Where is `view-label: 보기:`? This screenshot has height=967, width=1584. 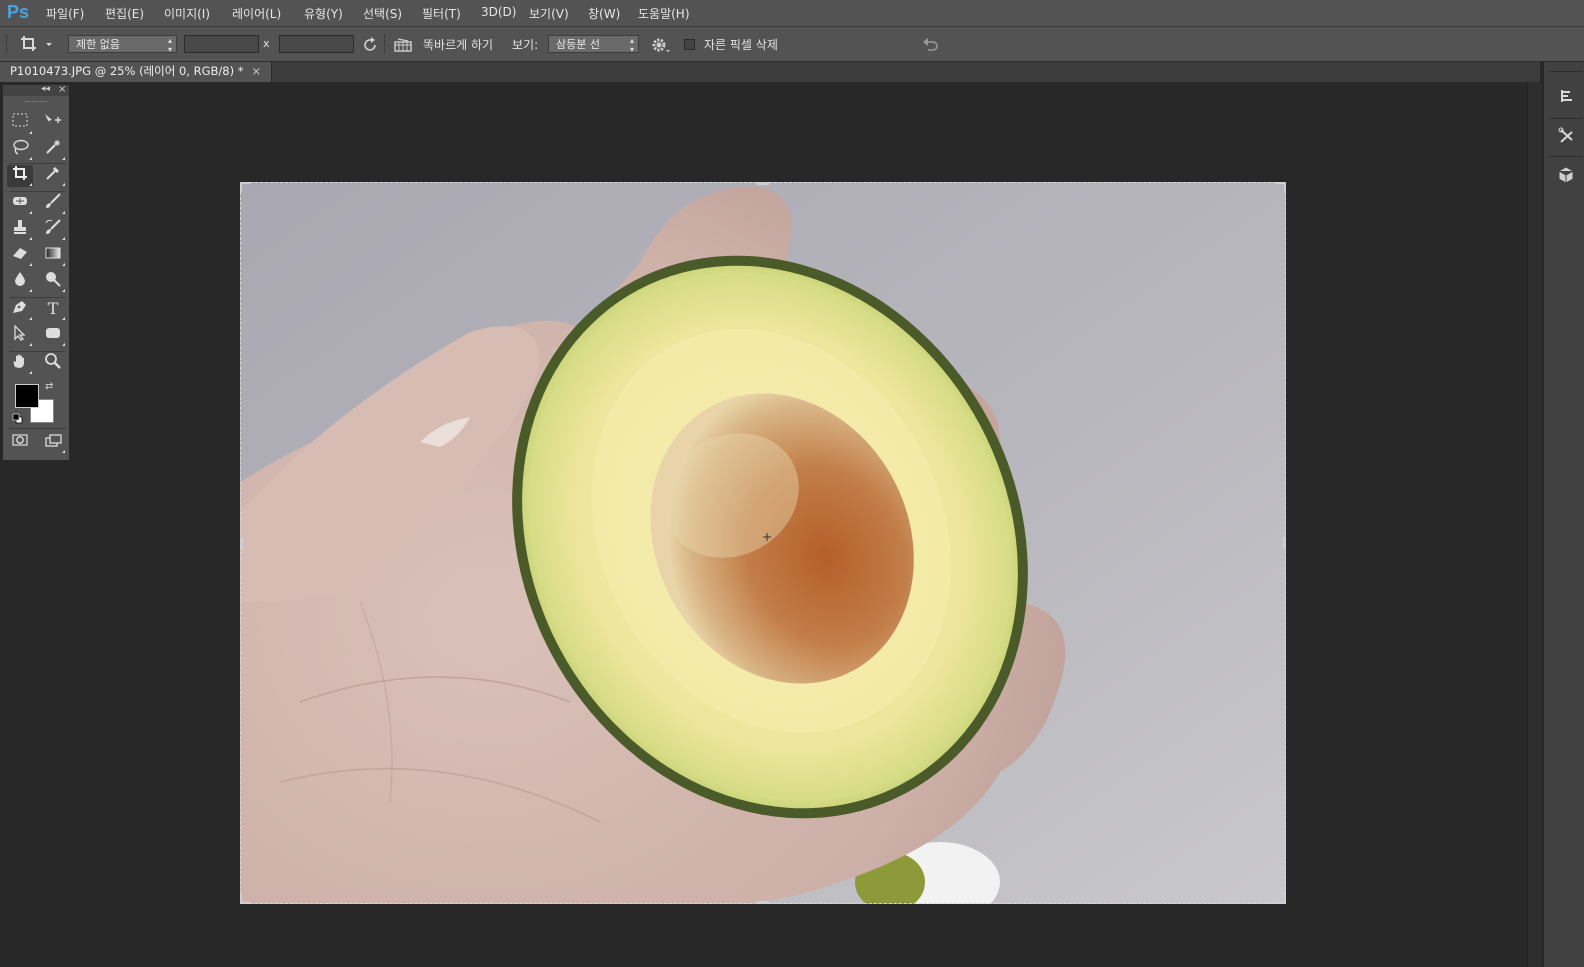
view-label: 보기: is located at coordinates (525, 45).